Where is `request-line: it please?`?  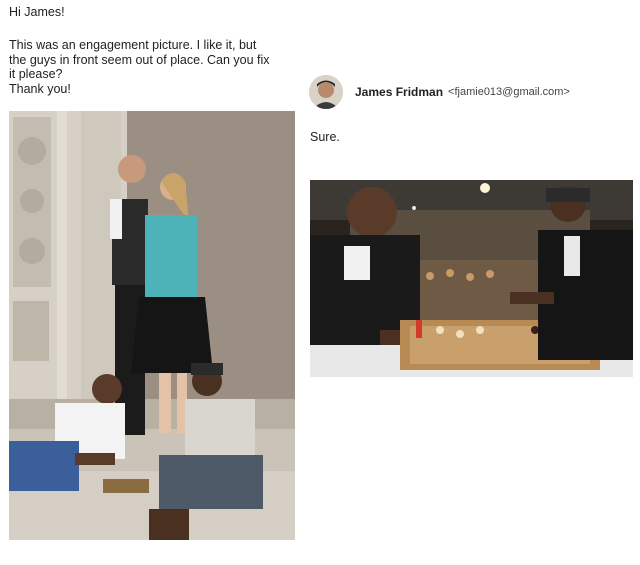
request-line: it please? is located at coordinates (36, 74).